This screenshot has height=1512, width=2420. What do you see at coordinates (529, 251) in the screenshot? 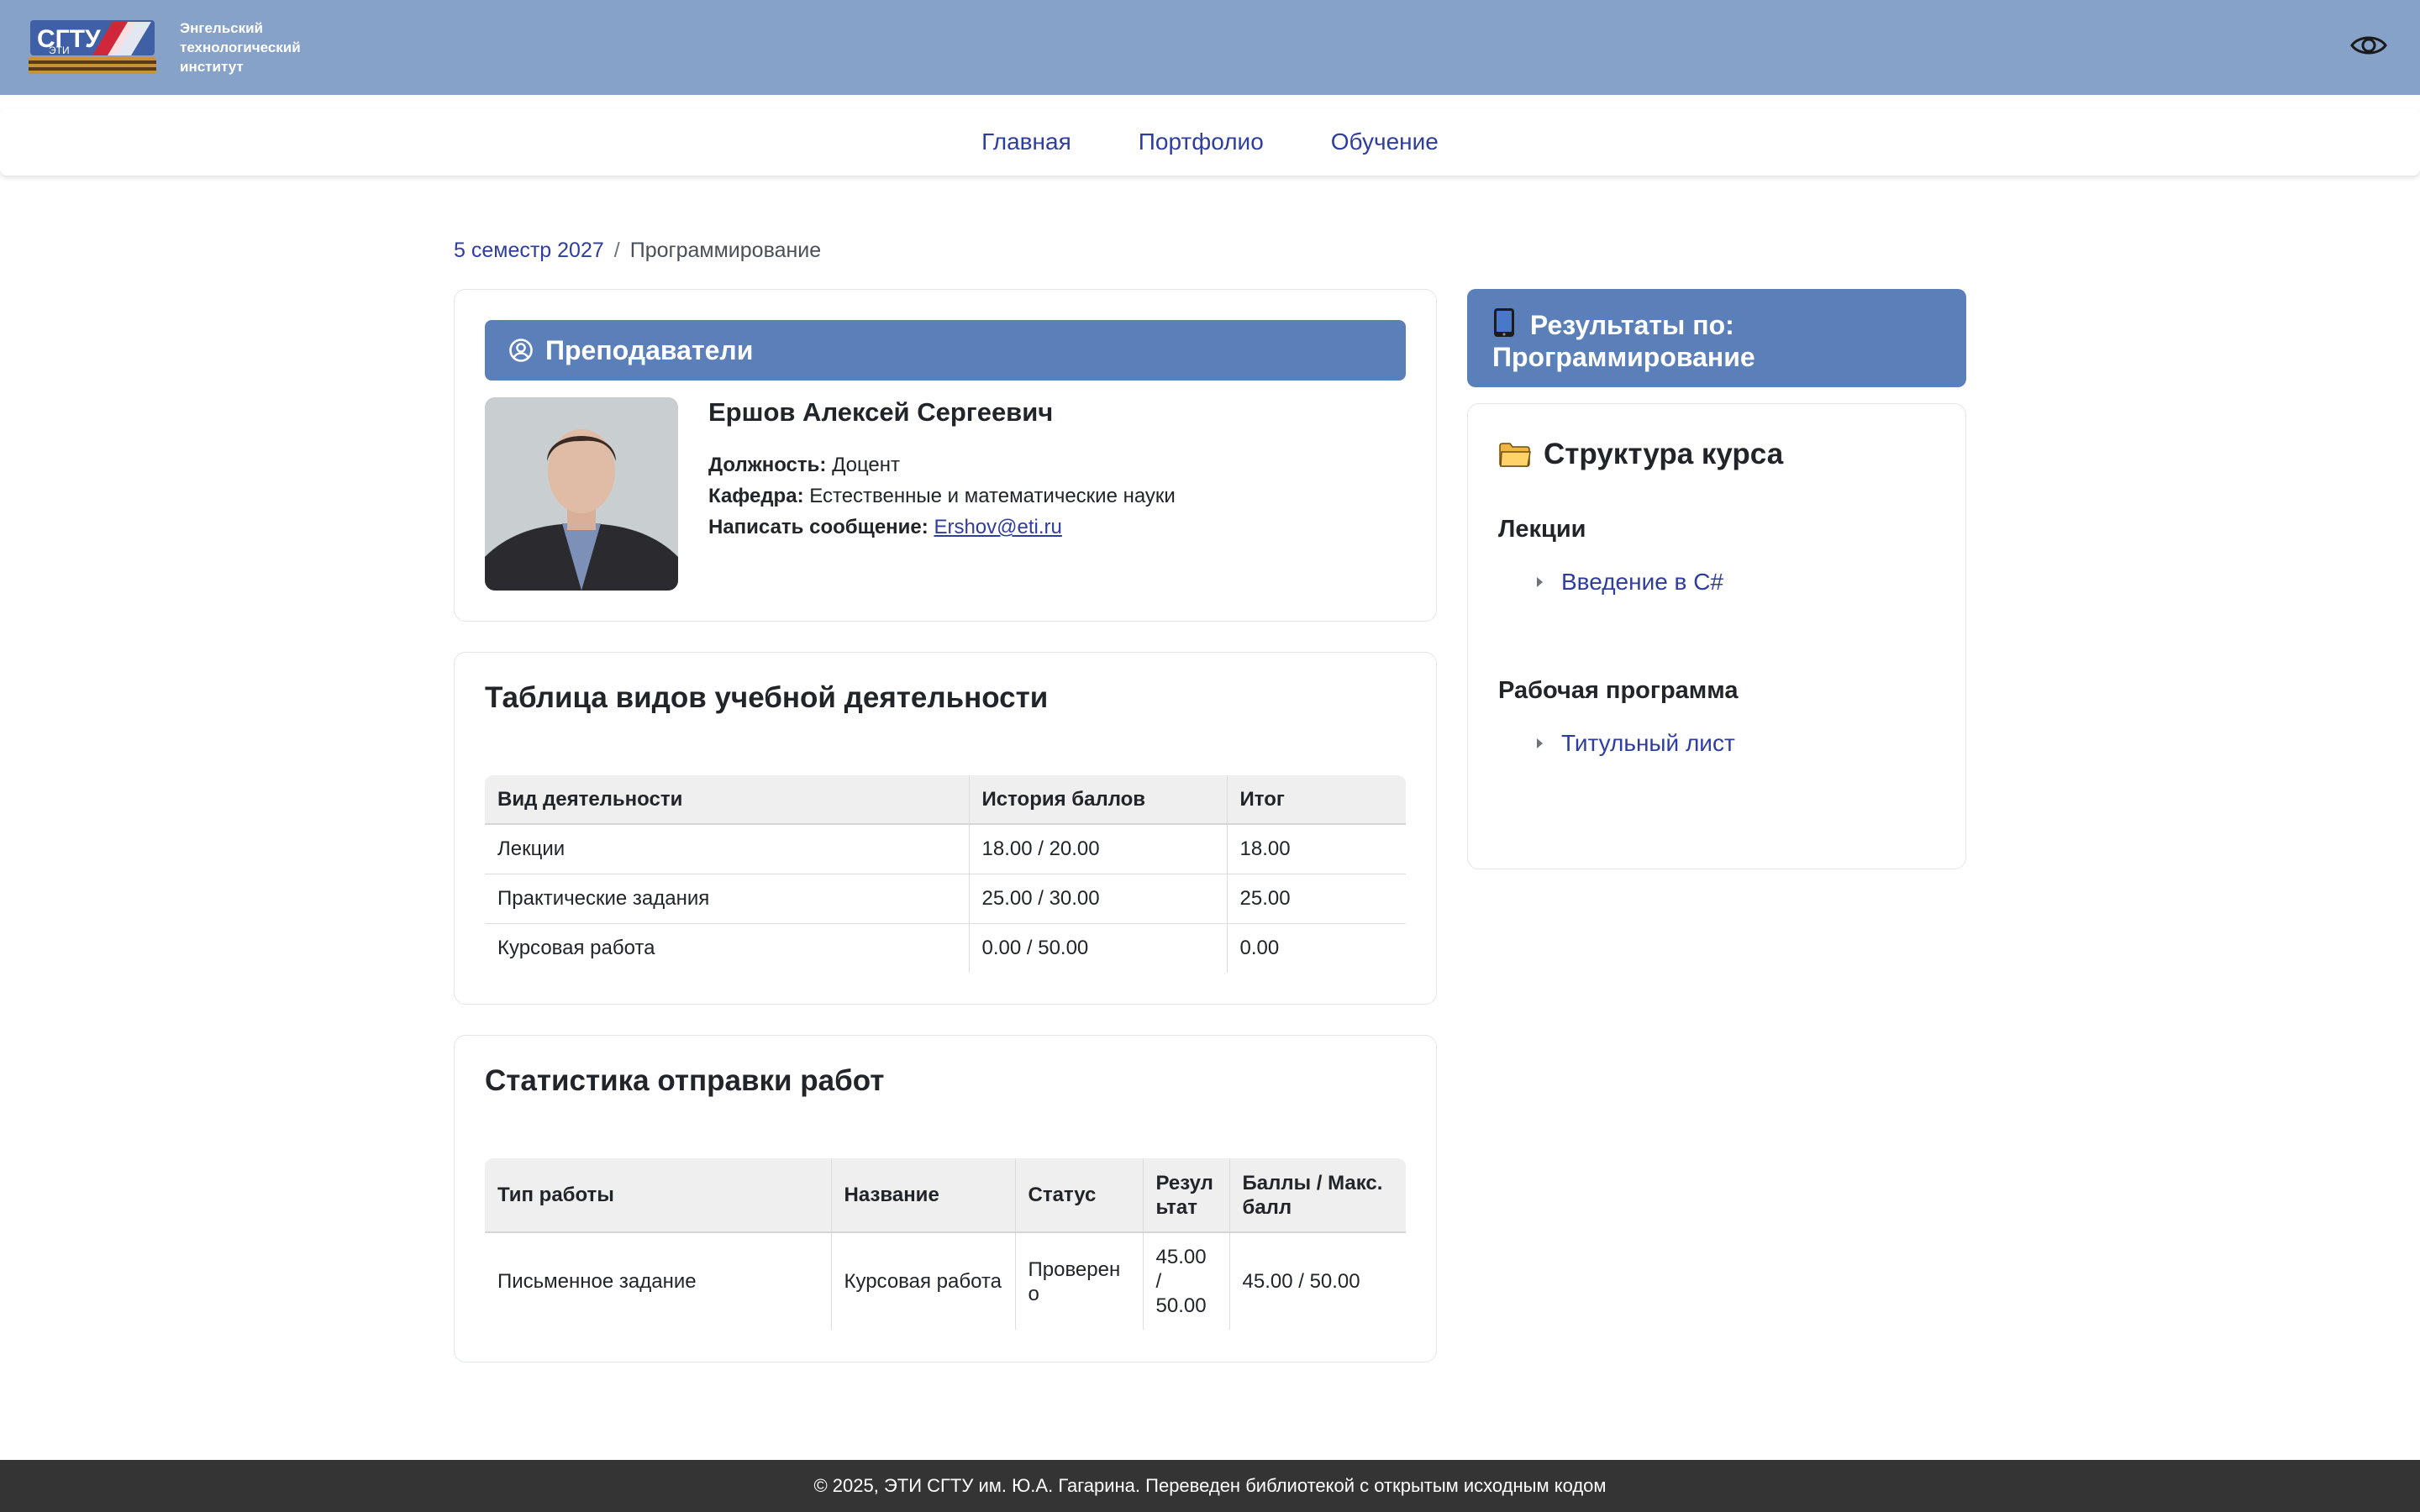
I see `breadcrumb-semester-link: 5 семестр 2027` at bounding box center [529, 251].